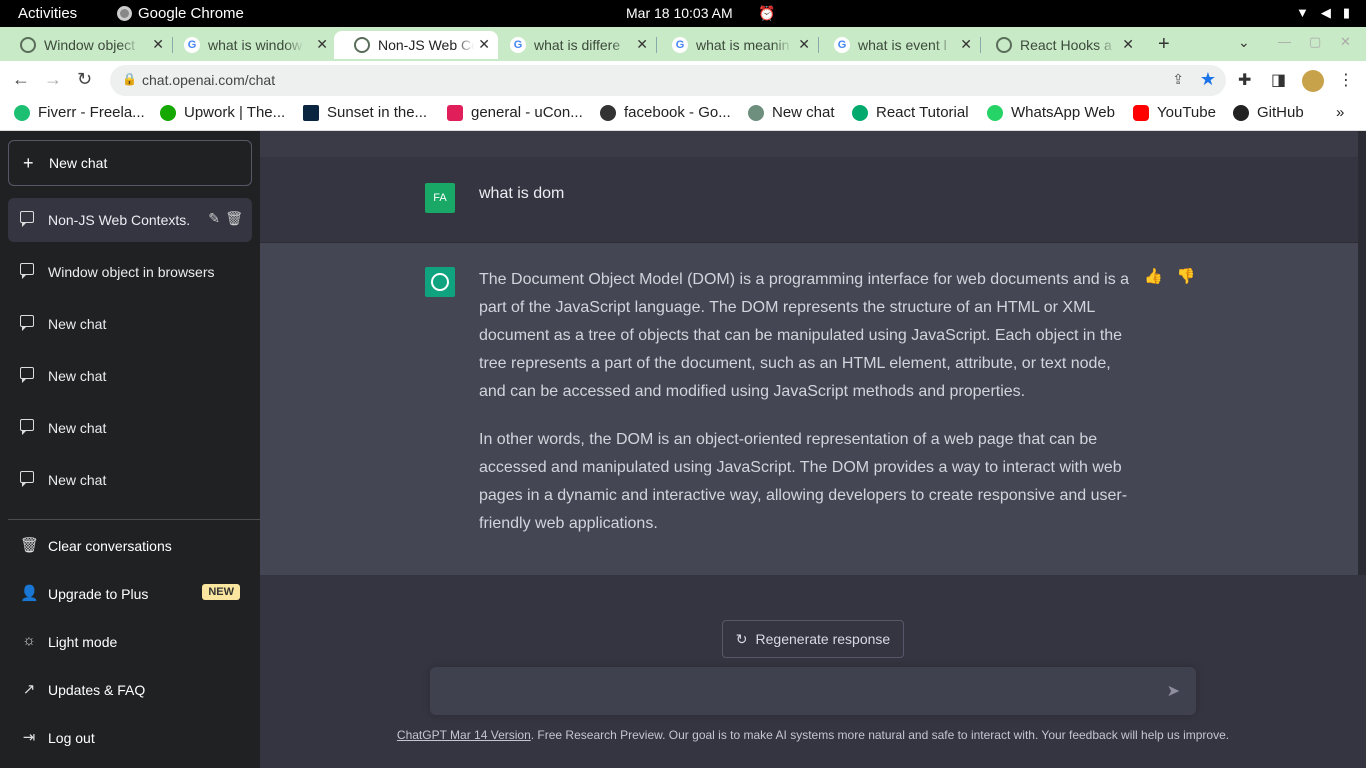  Describe the element at coordinates (1345, 42) in the screenshot. I see `window-close-icon: ✕` at that location.